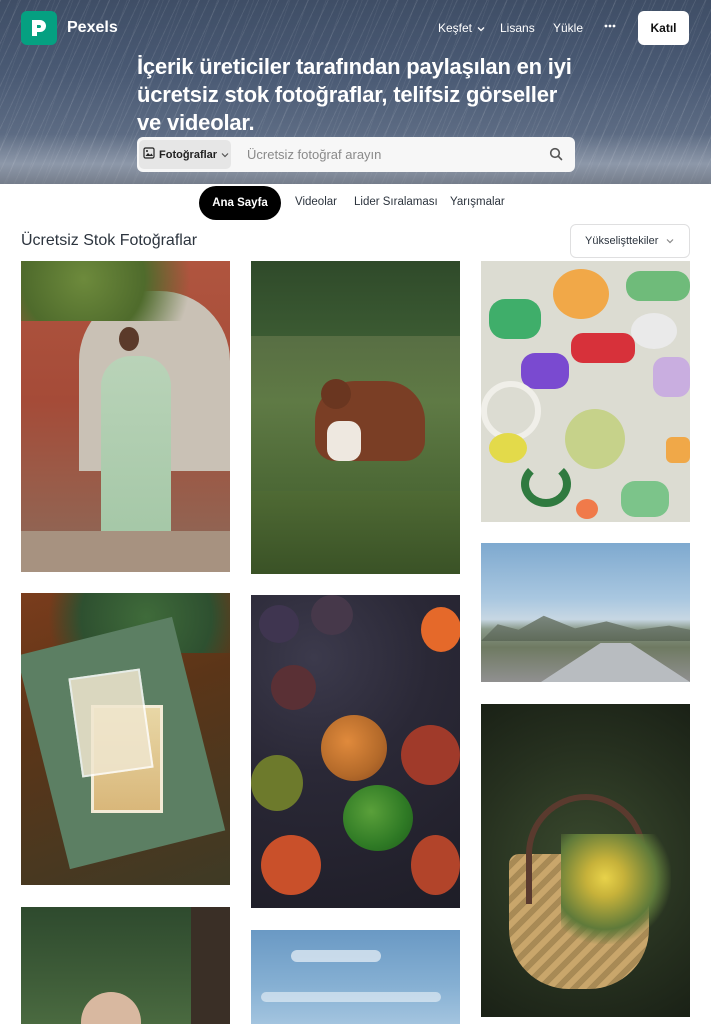  Describe the element at coordinates (136, 451) in the screenshot. I see `photo-figure` at that location.